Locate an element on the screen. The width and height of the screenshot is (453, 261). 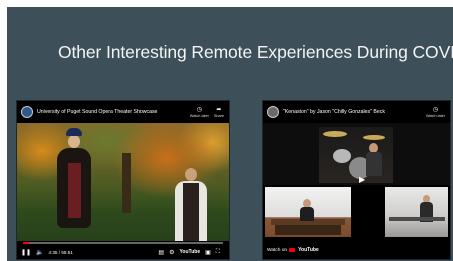
drummer-body is located at coordinates (374, 164).